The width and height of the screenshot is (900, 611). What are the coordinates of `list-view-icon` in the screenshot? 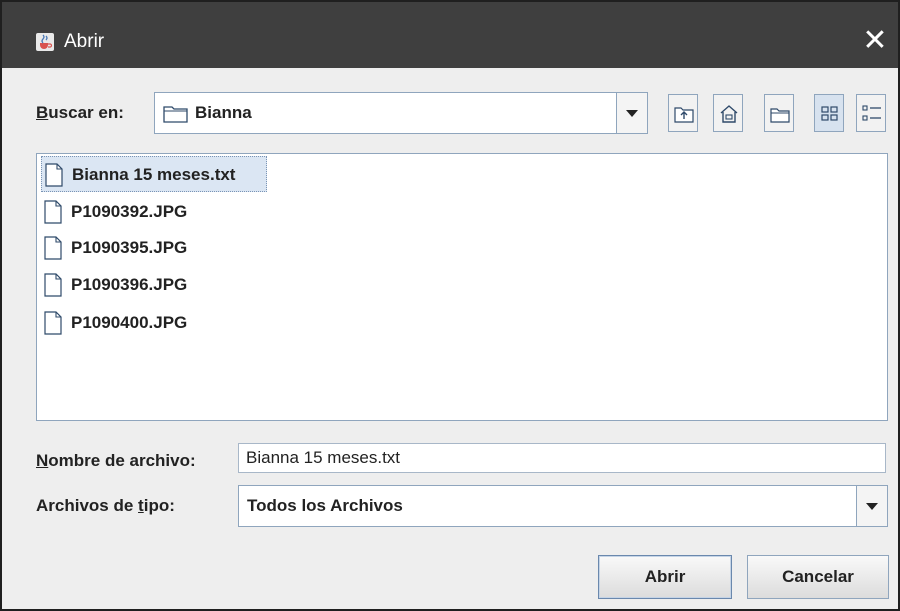 It's located at (829, 113).